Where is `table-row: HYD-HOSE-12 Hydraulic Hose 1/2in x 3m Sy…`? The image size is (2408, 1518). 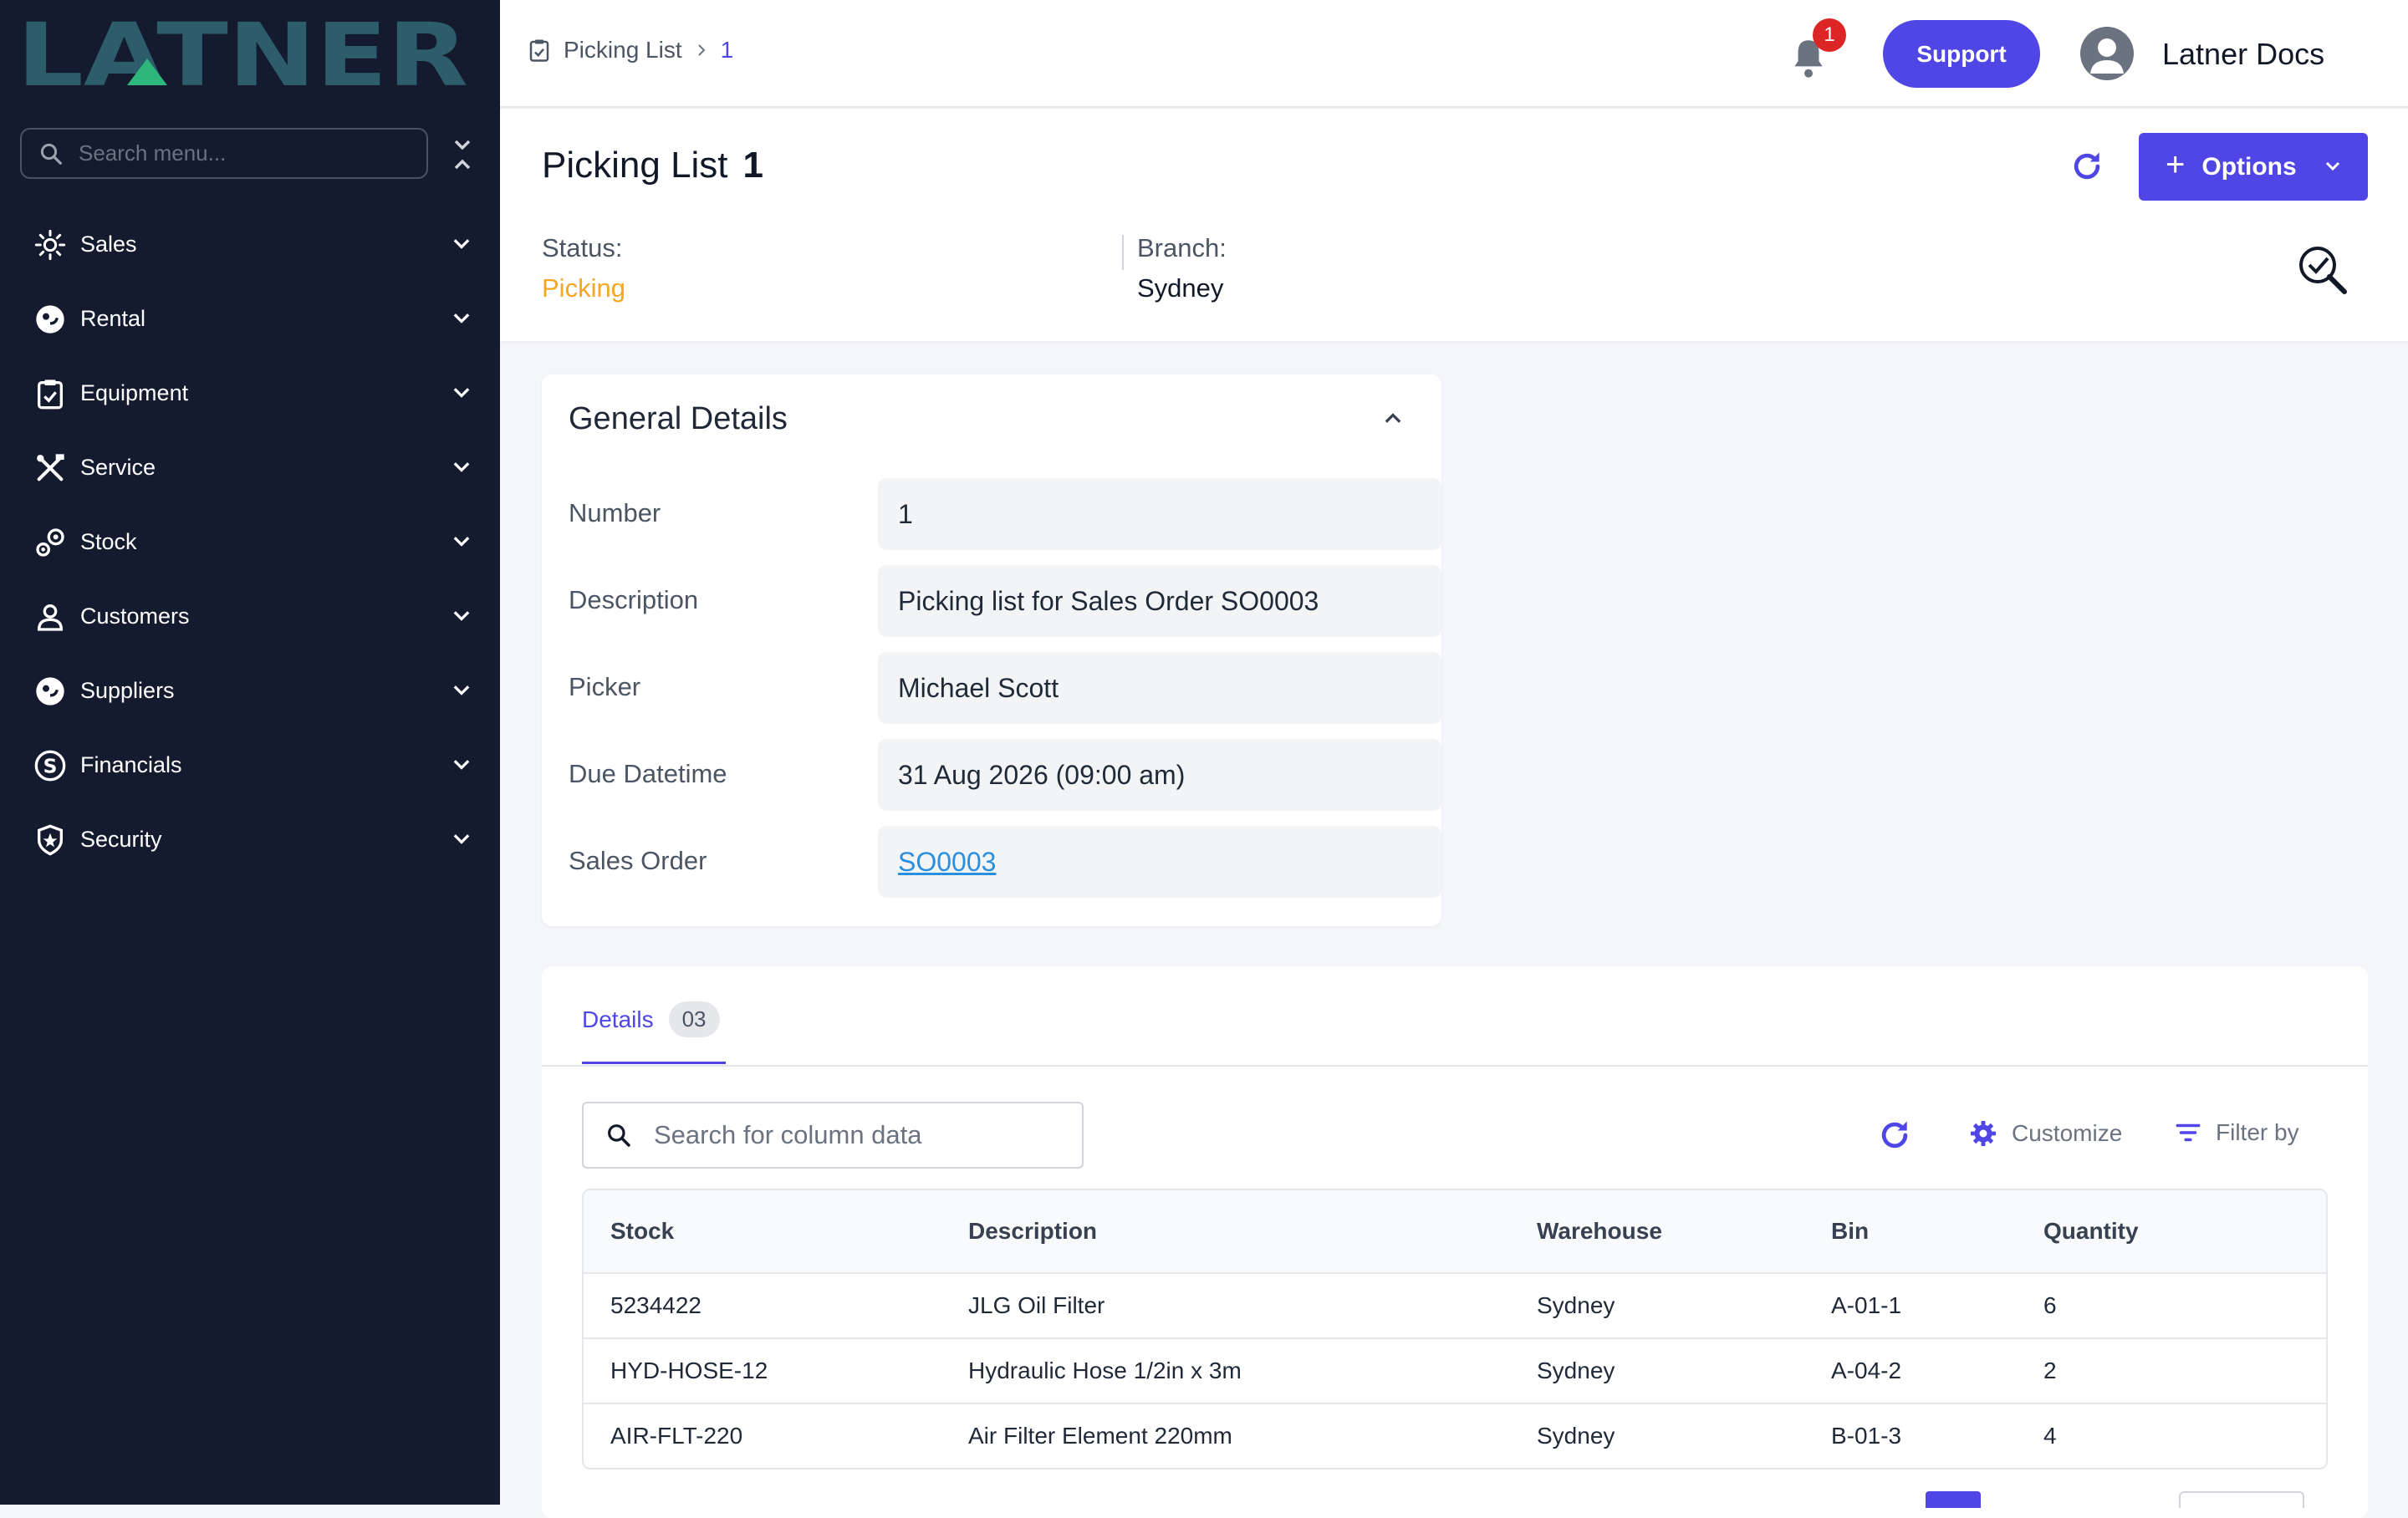 table-row: HYD-HOSE-12 Hydraulic Hose 1/2in x 3m Sy… is located at coordinates (1455, 1370).